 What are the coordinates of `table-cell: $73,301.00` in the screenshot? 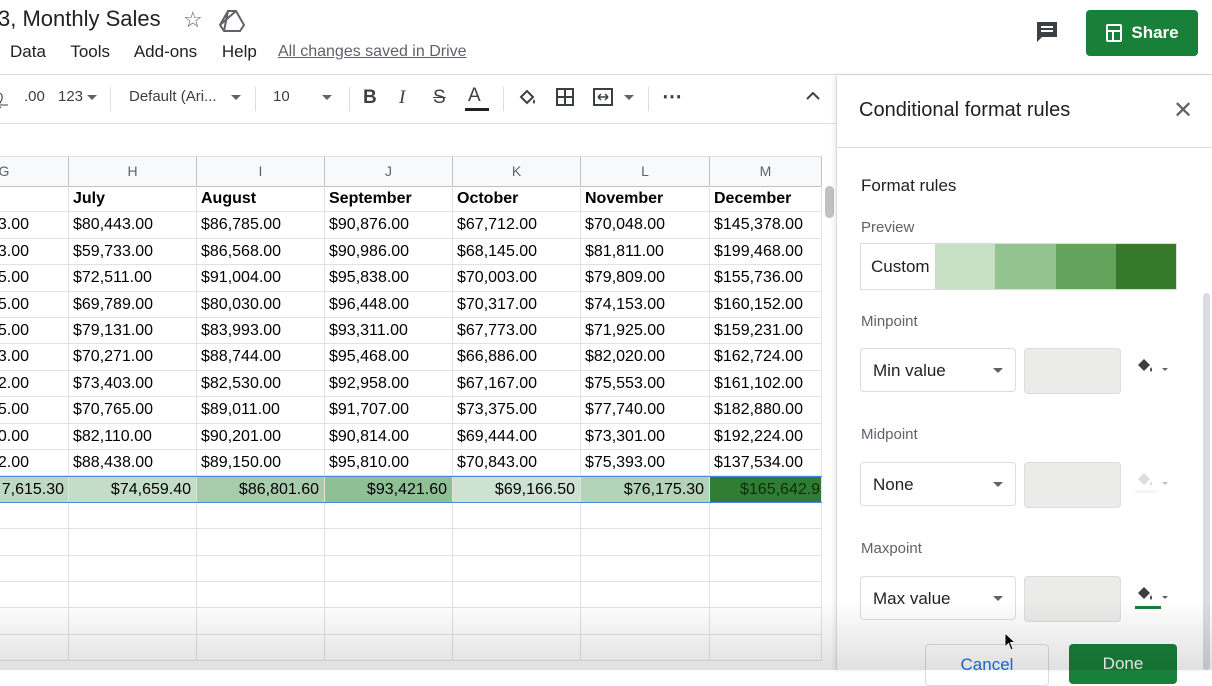 It's located at (645, 436).